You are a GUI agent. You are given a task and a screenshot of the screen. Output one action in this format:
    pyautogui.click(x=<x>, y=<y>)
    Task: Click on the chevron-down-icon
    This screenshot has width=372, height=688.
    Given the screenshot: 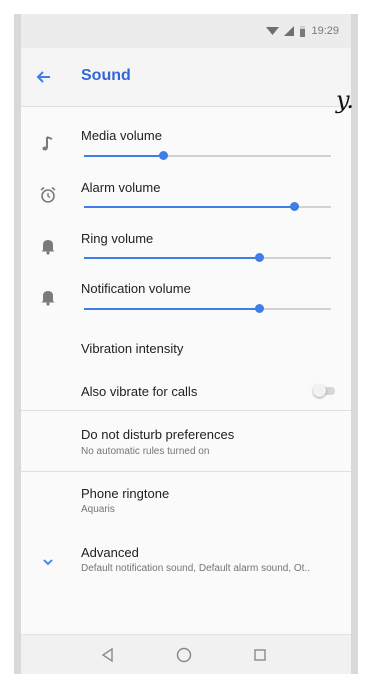 What is the action you would take?
    pyautogui.click(x=48, y=562)
    